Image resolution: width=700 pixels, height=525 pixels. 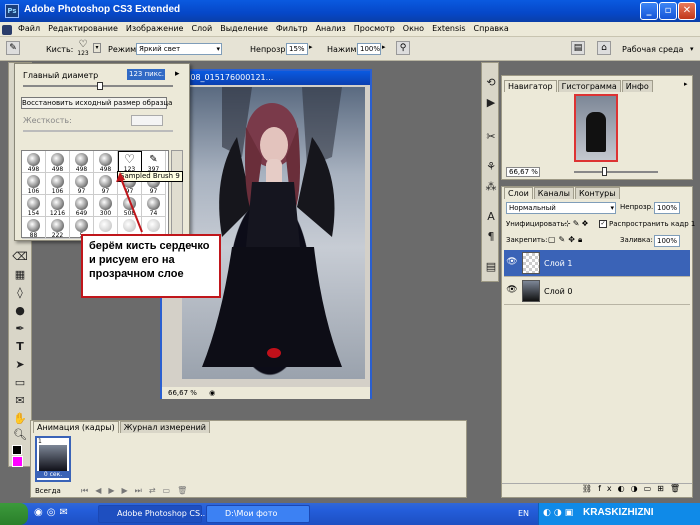 What do you see at coordinates (7, 30) in the screenshot?
I see `photoshop-menu-icon` at bounding box center [7, 30].